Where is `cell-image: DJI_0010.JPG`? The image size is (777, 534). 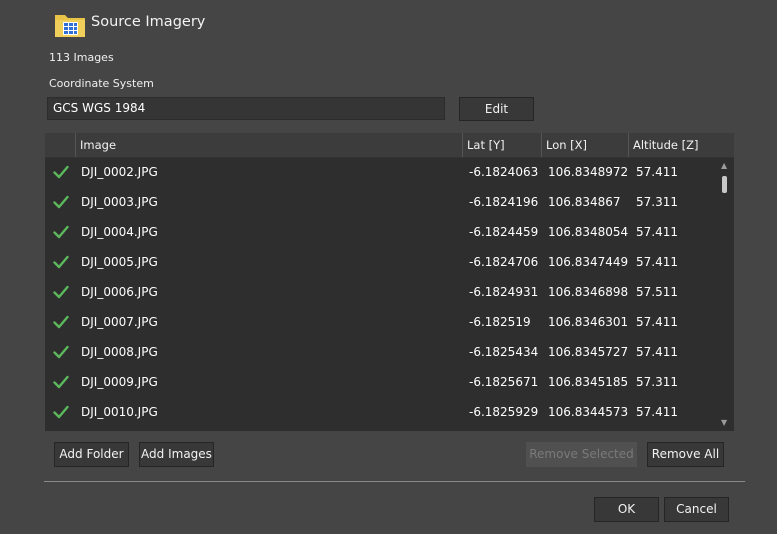 cell-image: DJI_0010.JPG is located at coordinates (119, 412).